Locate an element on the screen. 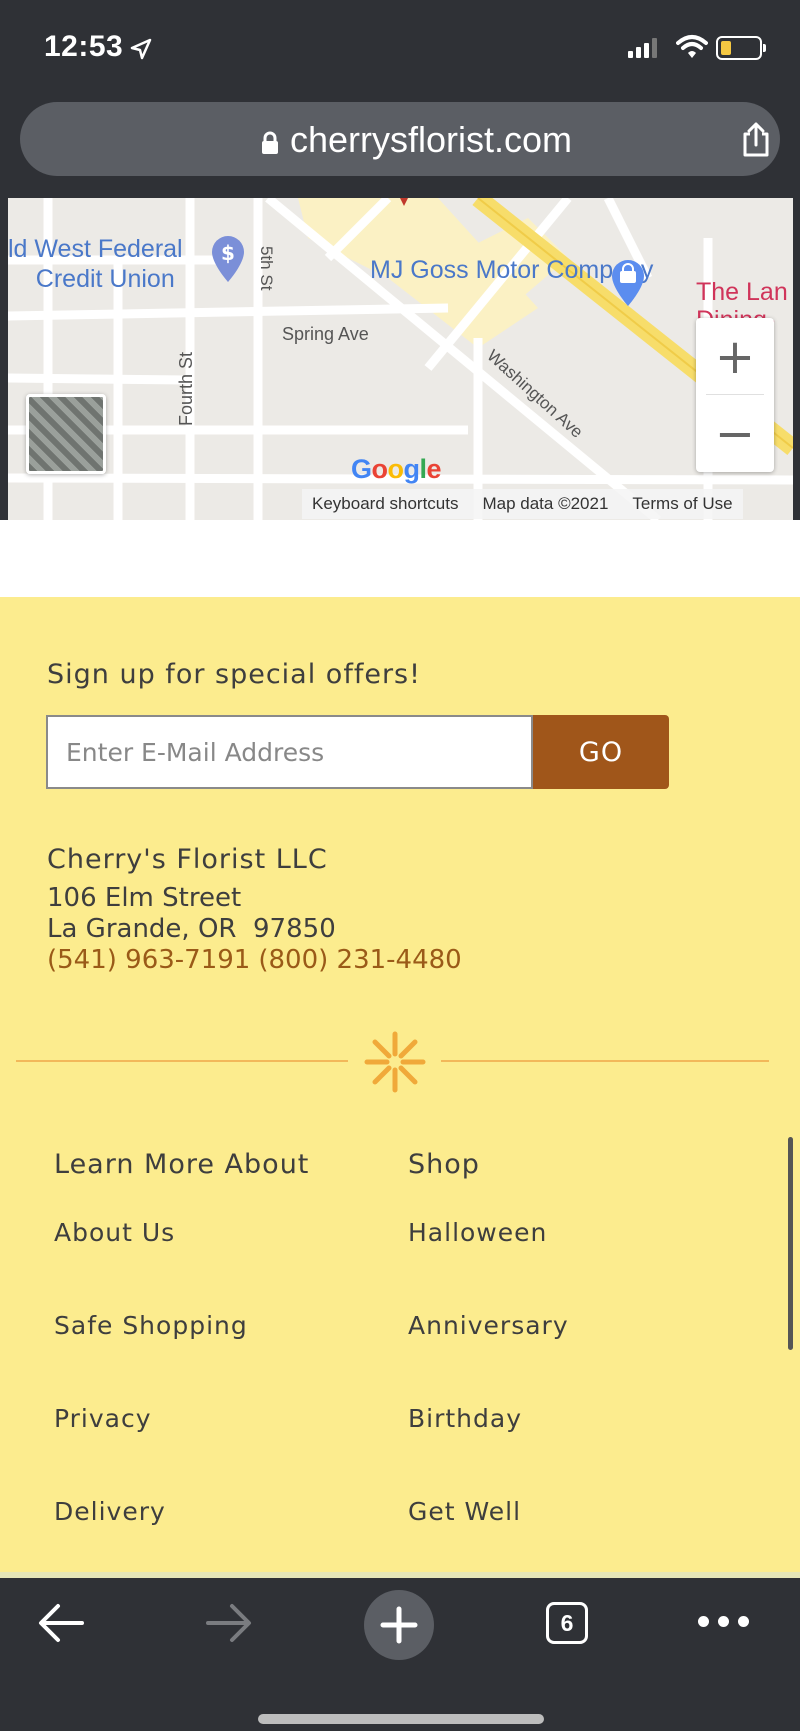 The height and width of the screenshot is (1731, 800). new-tab-button is located at coordinates (399, 1625).